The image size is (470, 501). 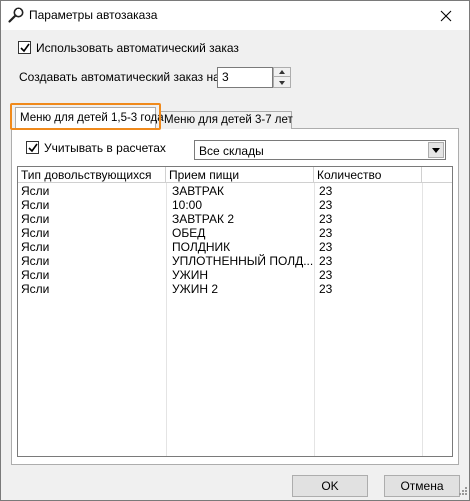 What do you see at coordinates (105, 148) in the screenshot?
I see `account-label: Учитывать в расчетах` at bounding box center [105, 148].